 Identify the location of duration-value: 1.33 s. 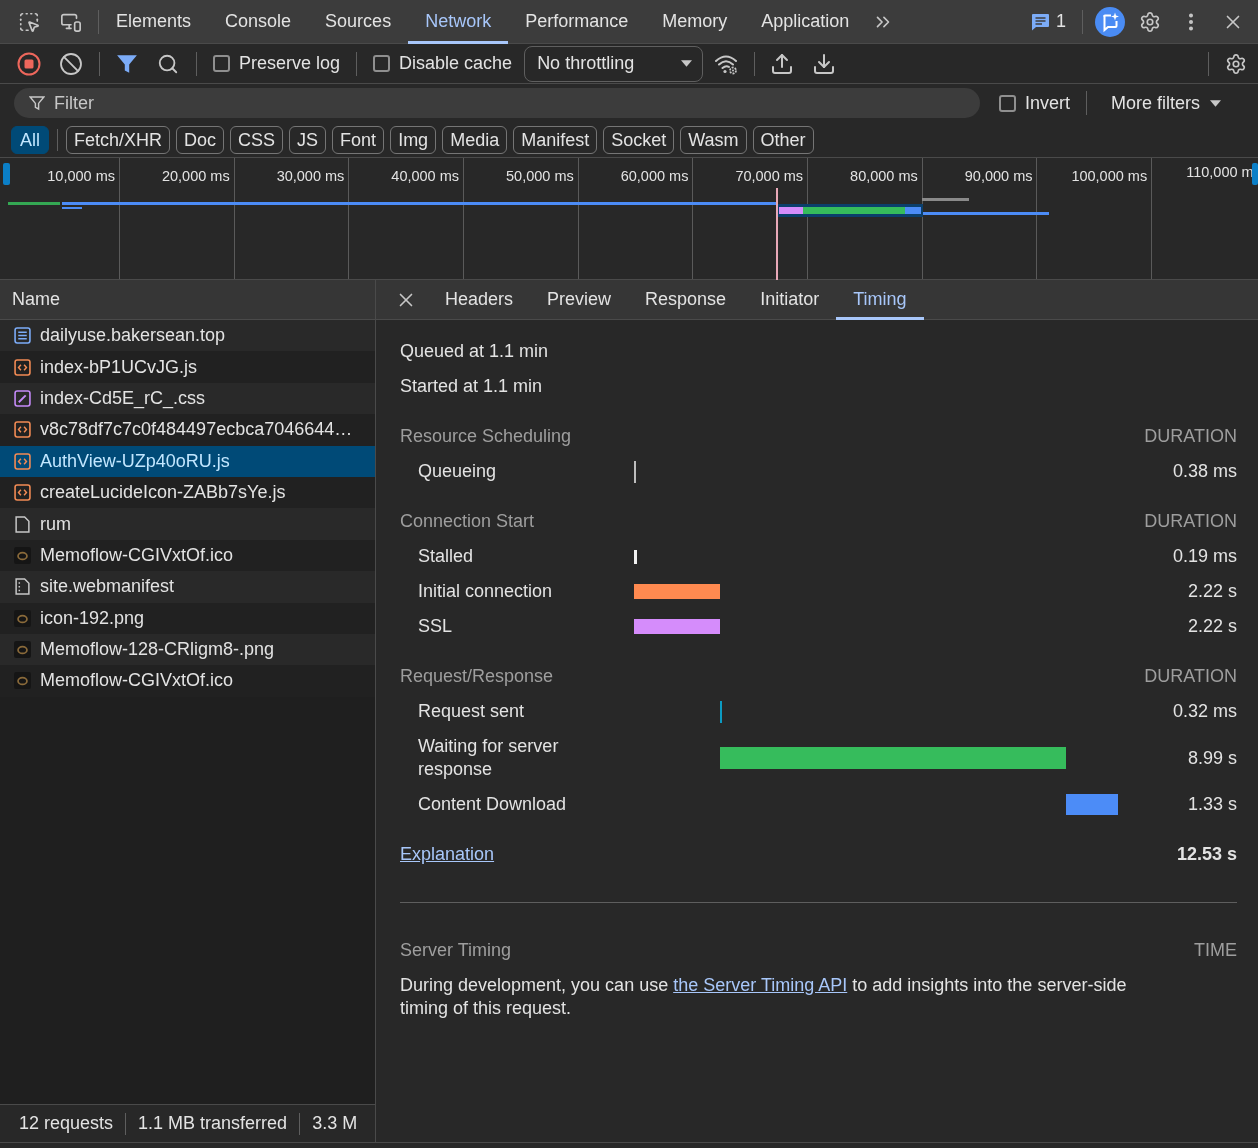
(1211, 804).